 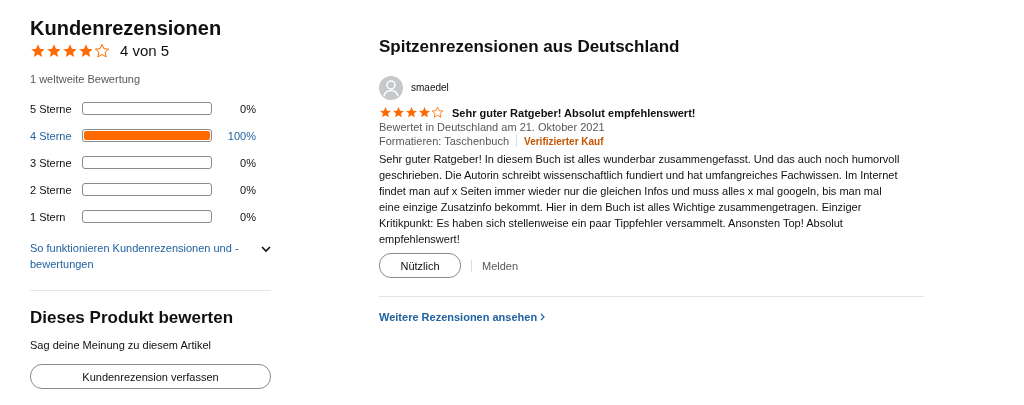 What do you see at coordinates (564, 141) in the screenshot?
I see `verified-purchase-label: Verifizierter Kauf` at bounding box center [564, 141].